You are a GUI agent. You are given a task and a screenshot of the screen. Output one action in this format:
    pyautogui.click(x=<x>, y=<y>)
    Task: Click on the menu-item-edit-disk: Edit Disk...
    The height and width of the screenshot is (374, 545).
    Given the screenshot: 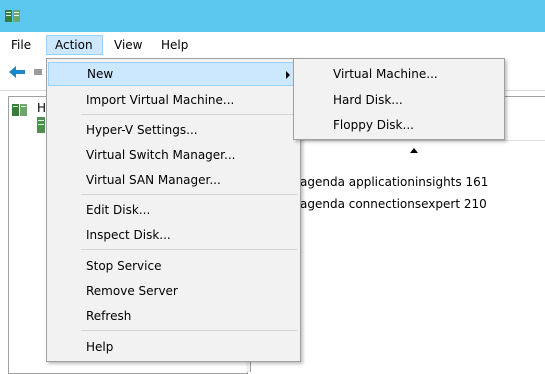 What is the action you would take?
    pyautogui.click(x=173, y=210)
    